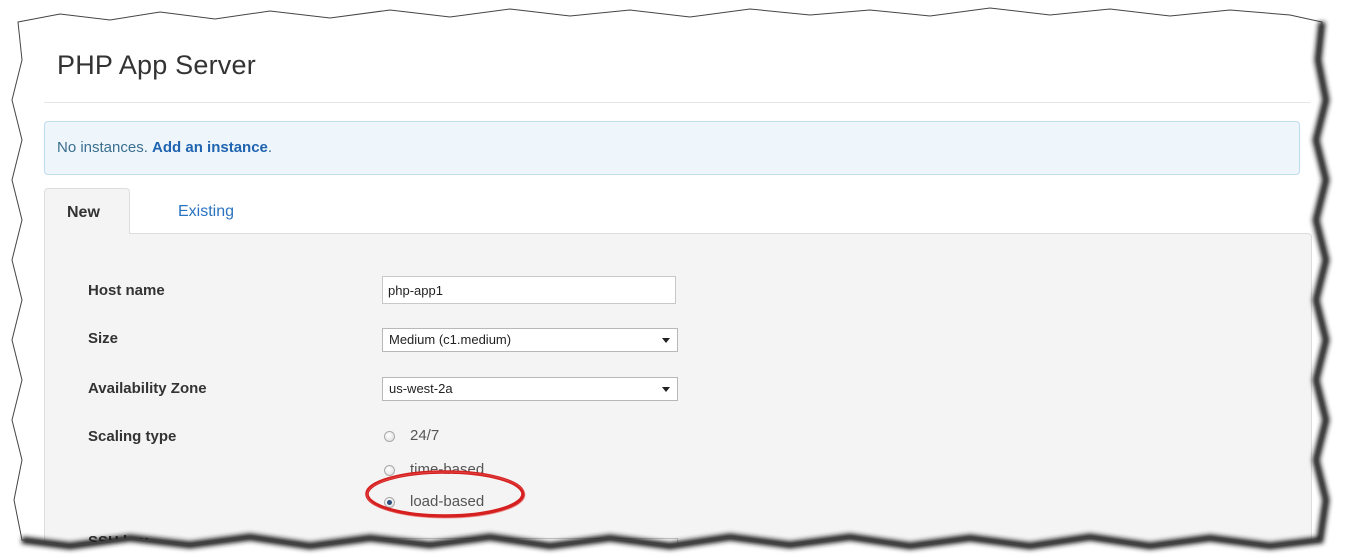  I want to click on tab-existing: Existing, so click(206, 211).